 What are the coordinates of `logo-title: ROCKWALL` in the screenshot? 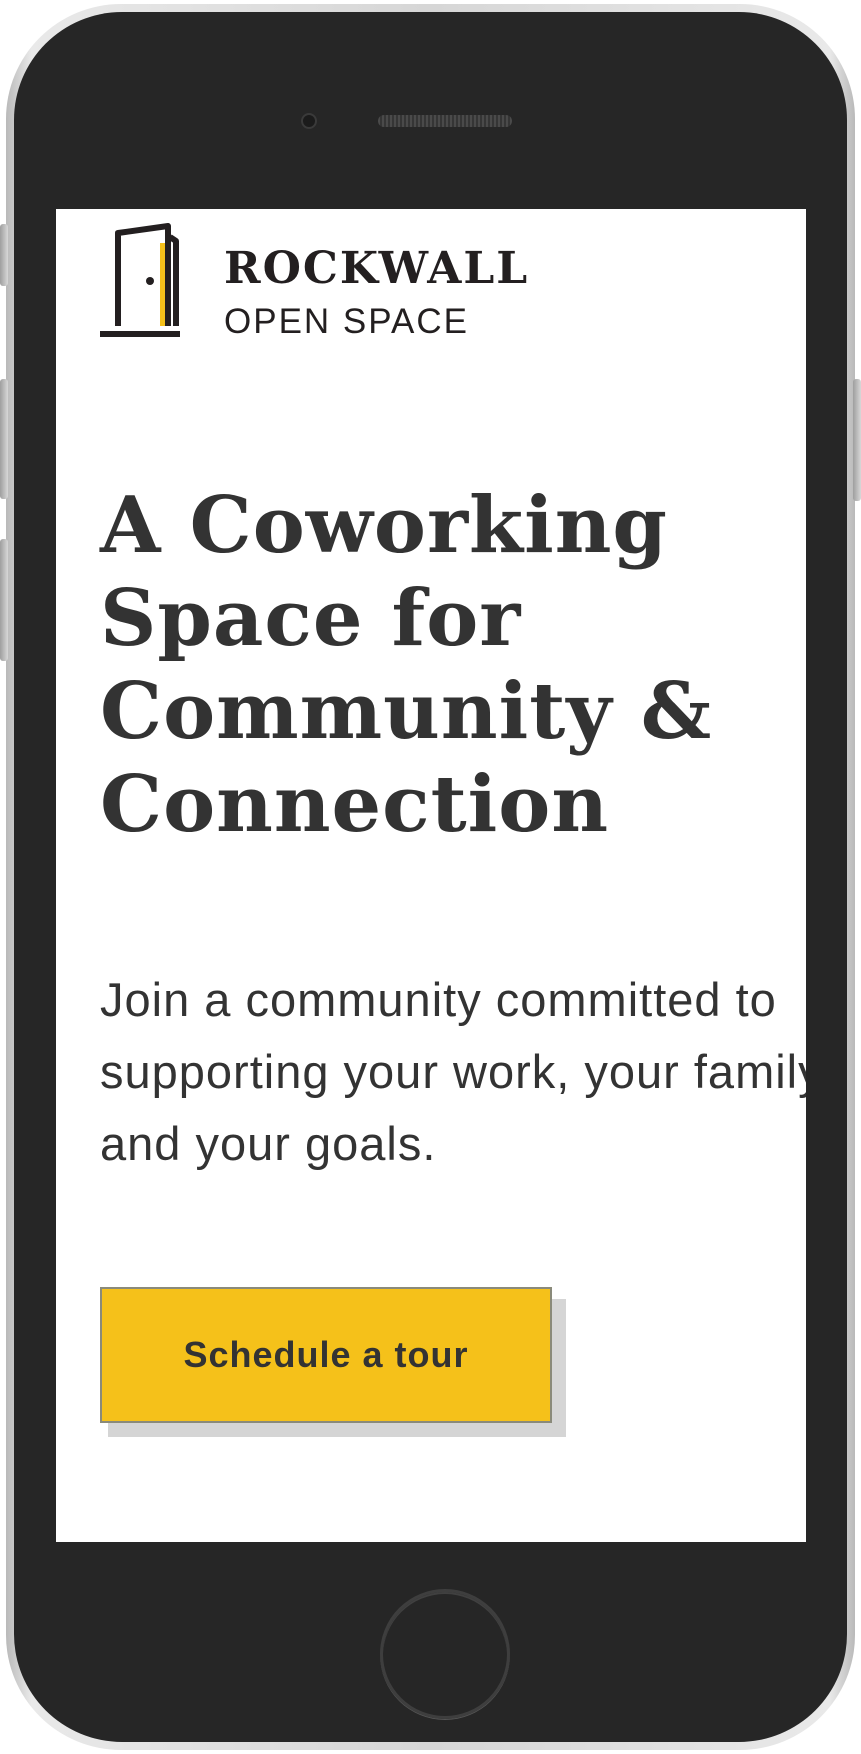 It's located at (377, 268).